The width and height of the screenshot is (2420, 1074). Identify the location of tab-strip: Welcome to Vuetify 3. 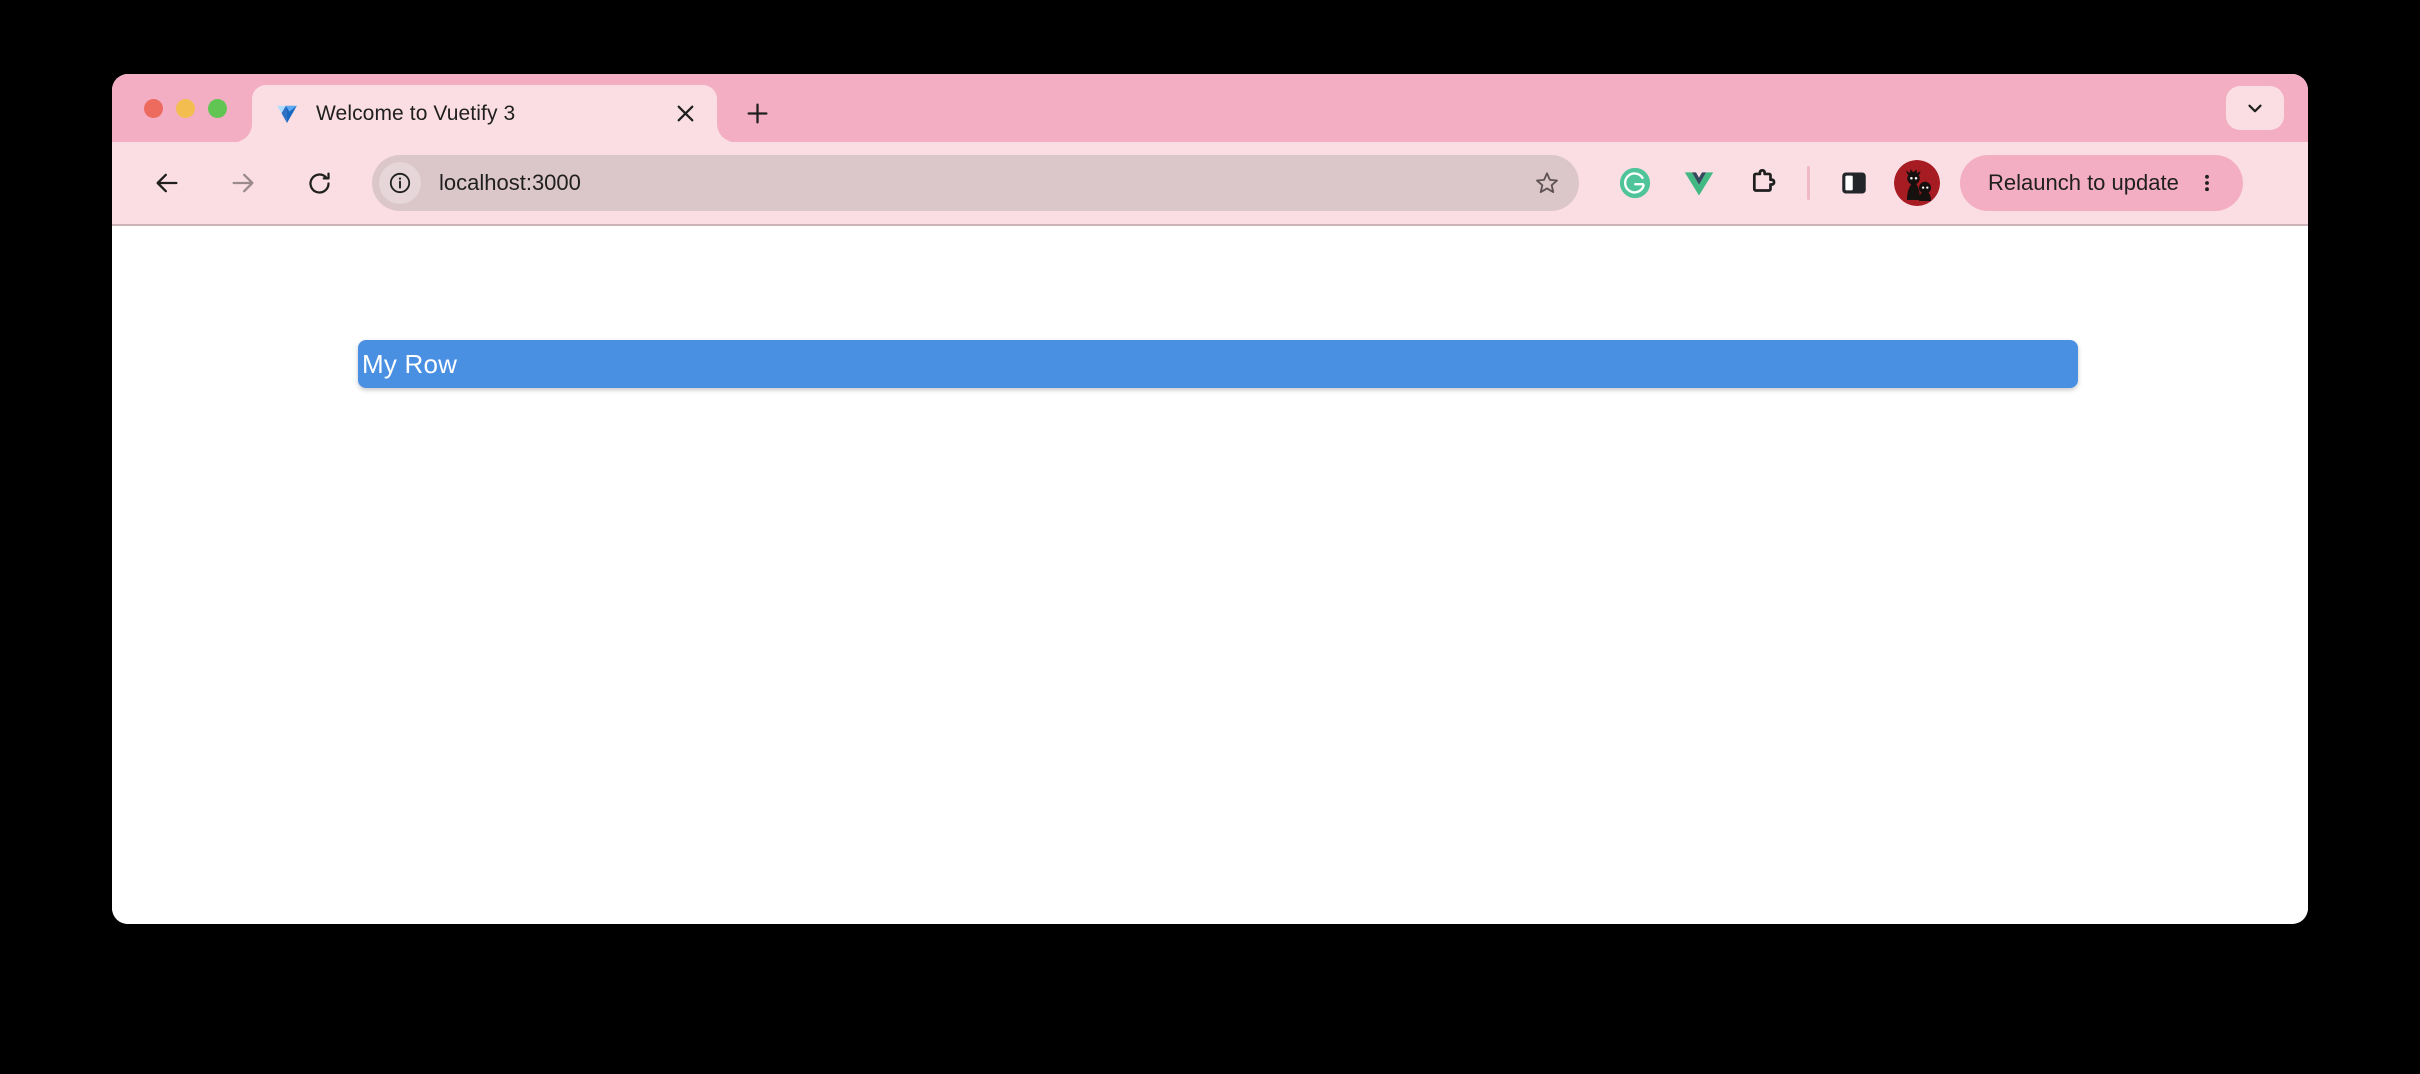
(1210, 108).